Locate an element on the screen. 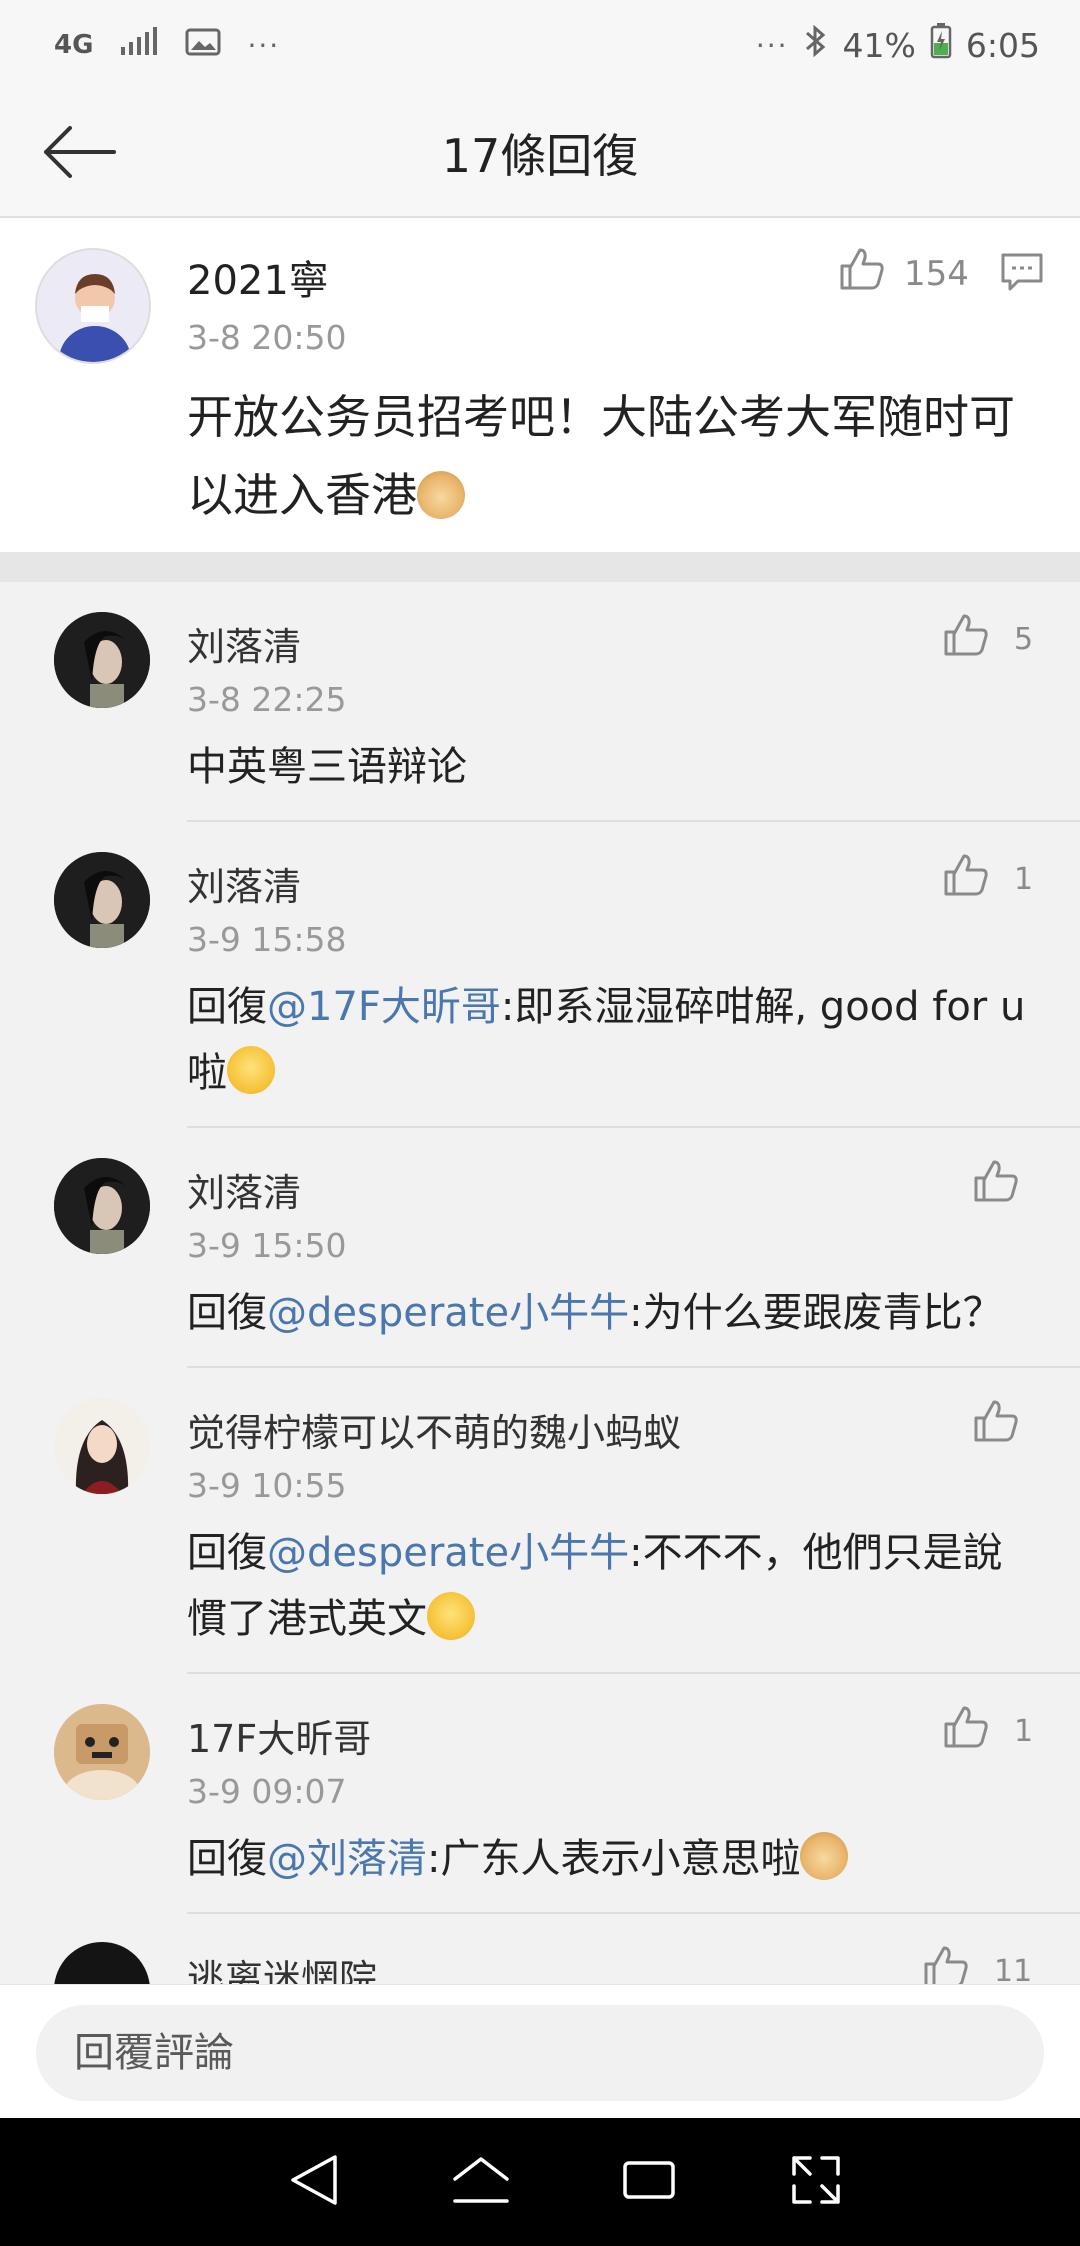  reply-timestamp: 3-9 15:50 is located at coordinates (267, 1245).